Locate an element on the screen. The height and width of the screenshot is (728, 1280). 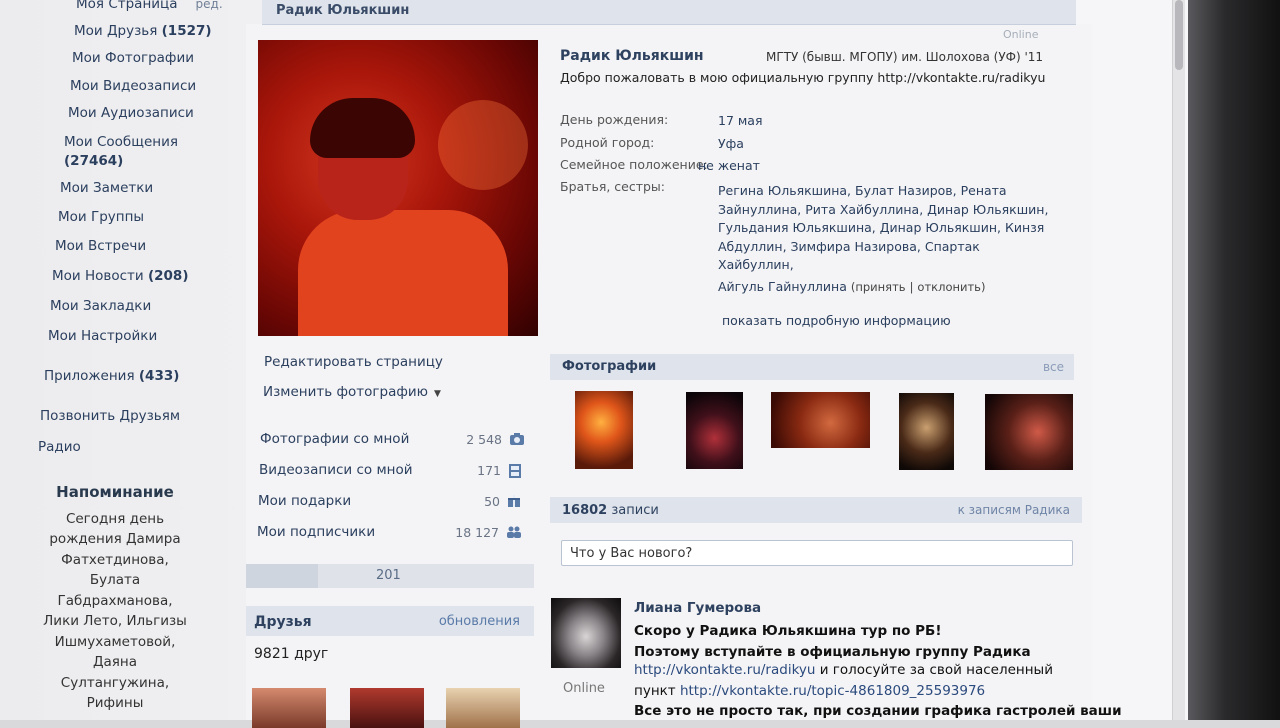
photo-figure-body is located at coordinates (403, 273).